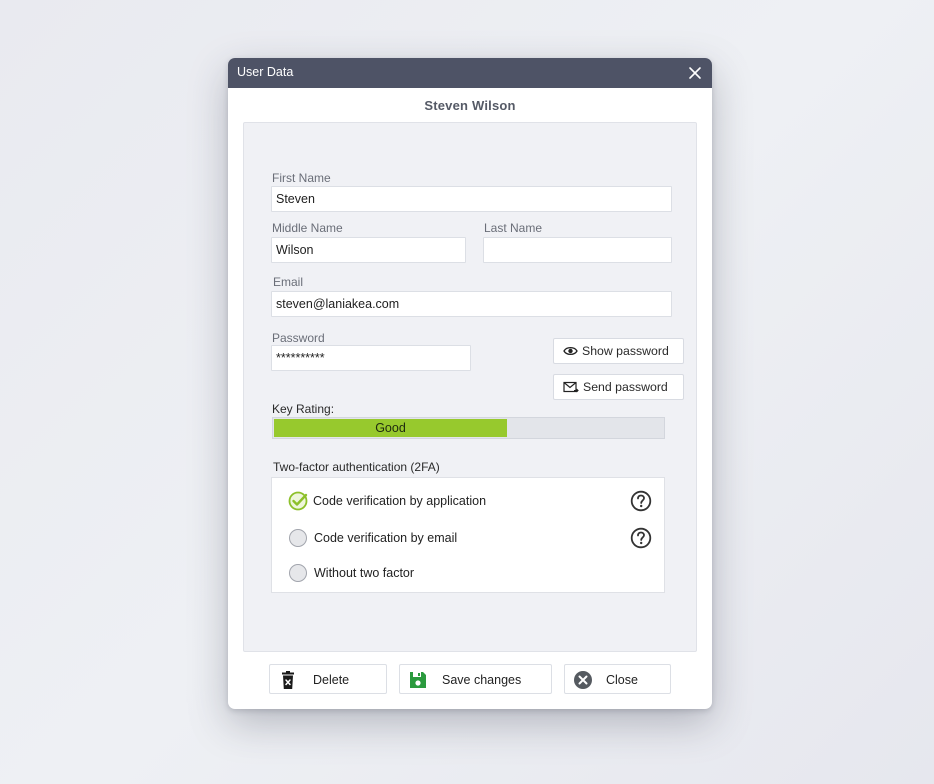 The width and height of the screenshot is (934, 784). Describe the element at coordinates (386, 538) in the screenshot. I see `radio-label-email: Code verification by email` at that location.